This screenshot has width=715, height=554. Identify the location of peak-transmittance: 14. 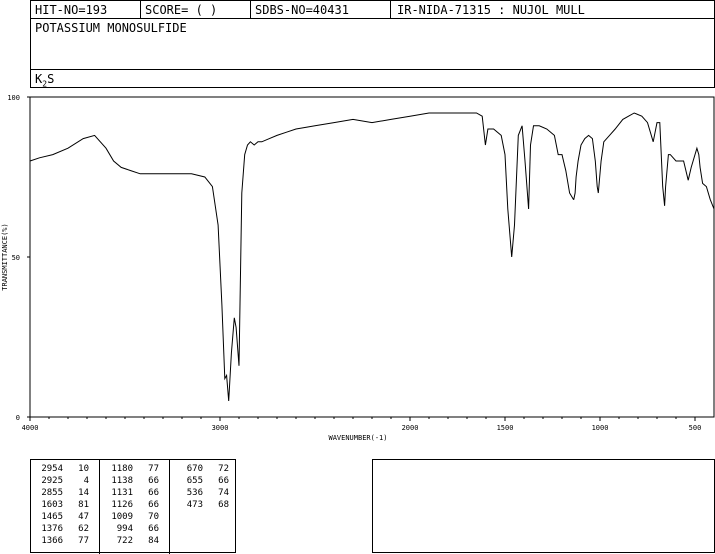
(83, 493).